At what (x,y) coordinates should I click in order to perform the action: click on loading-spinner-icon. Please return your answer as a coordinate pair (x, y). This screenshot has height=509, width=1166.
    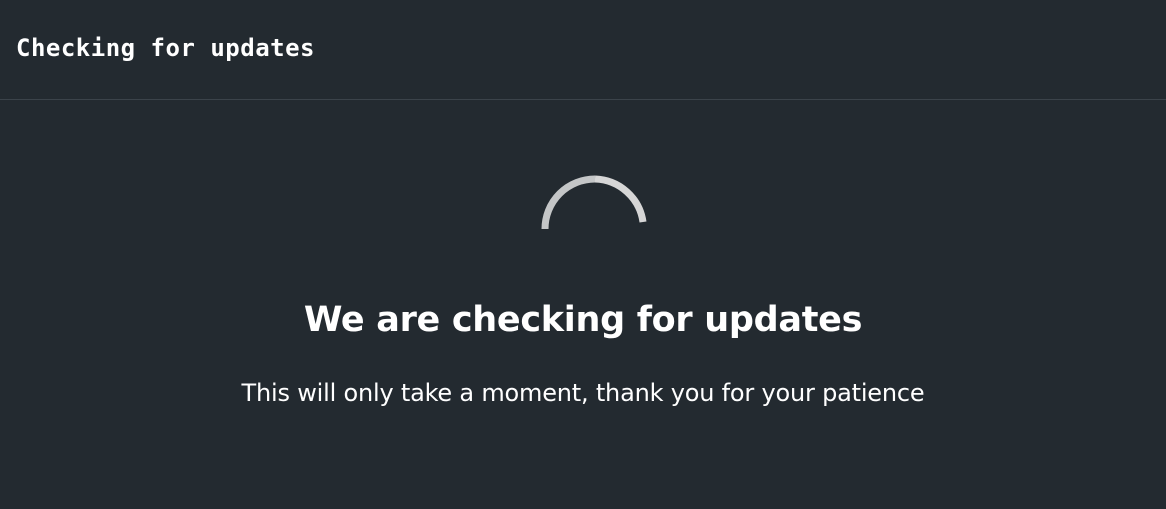
    Looking at the image, I should click on (594, 202).